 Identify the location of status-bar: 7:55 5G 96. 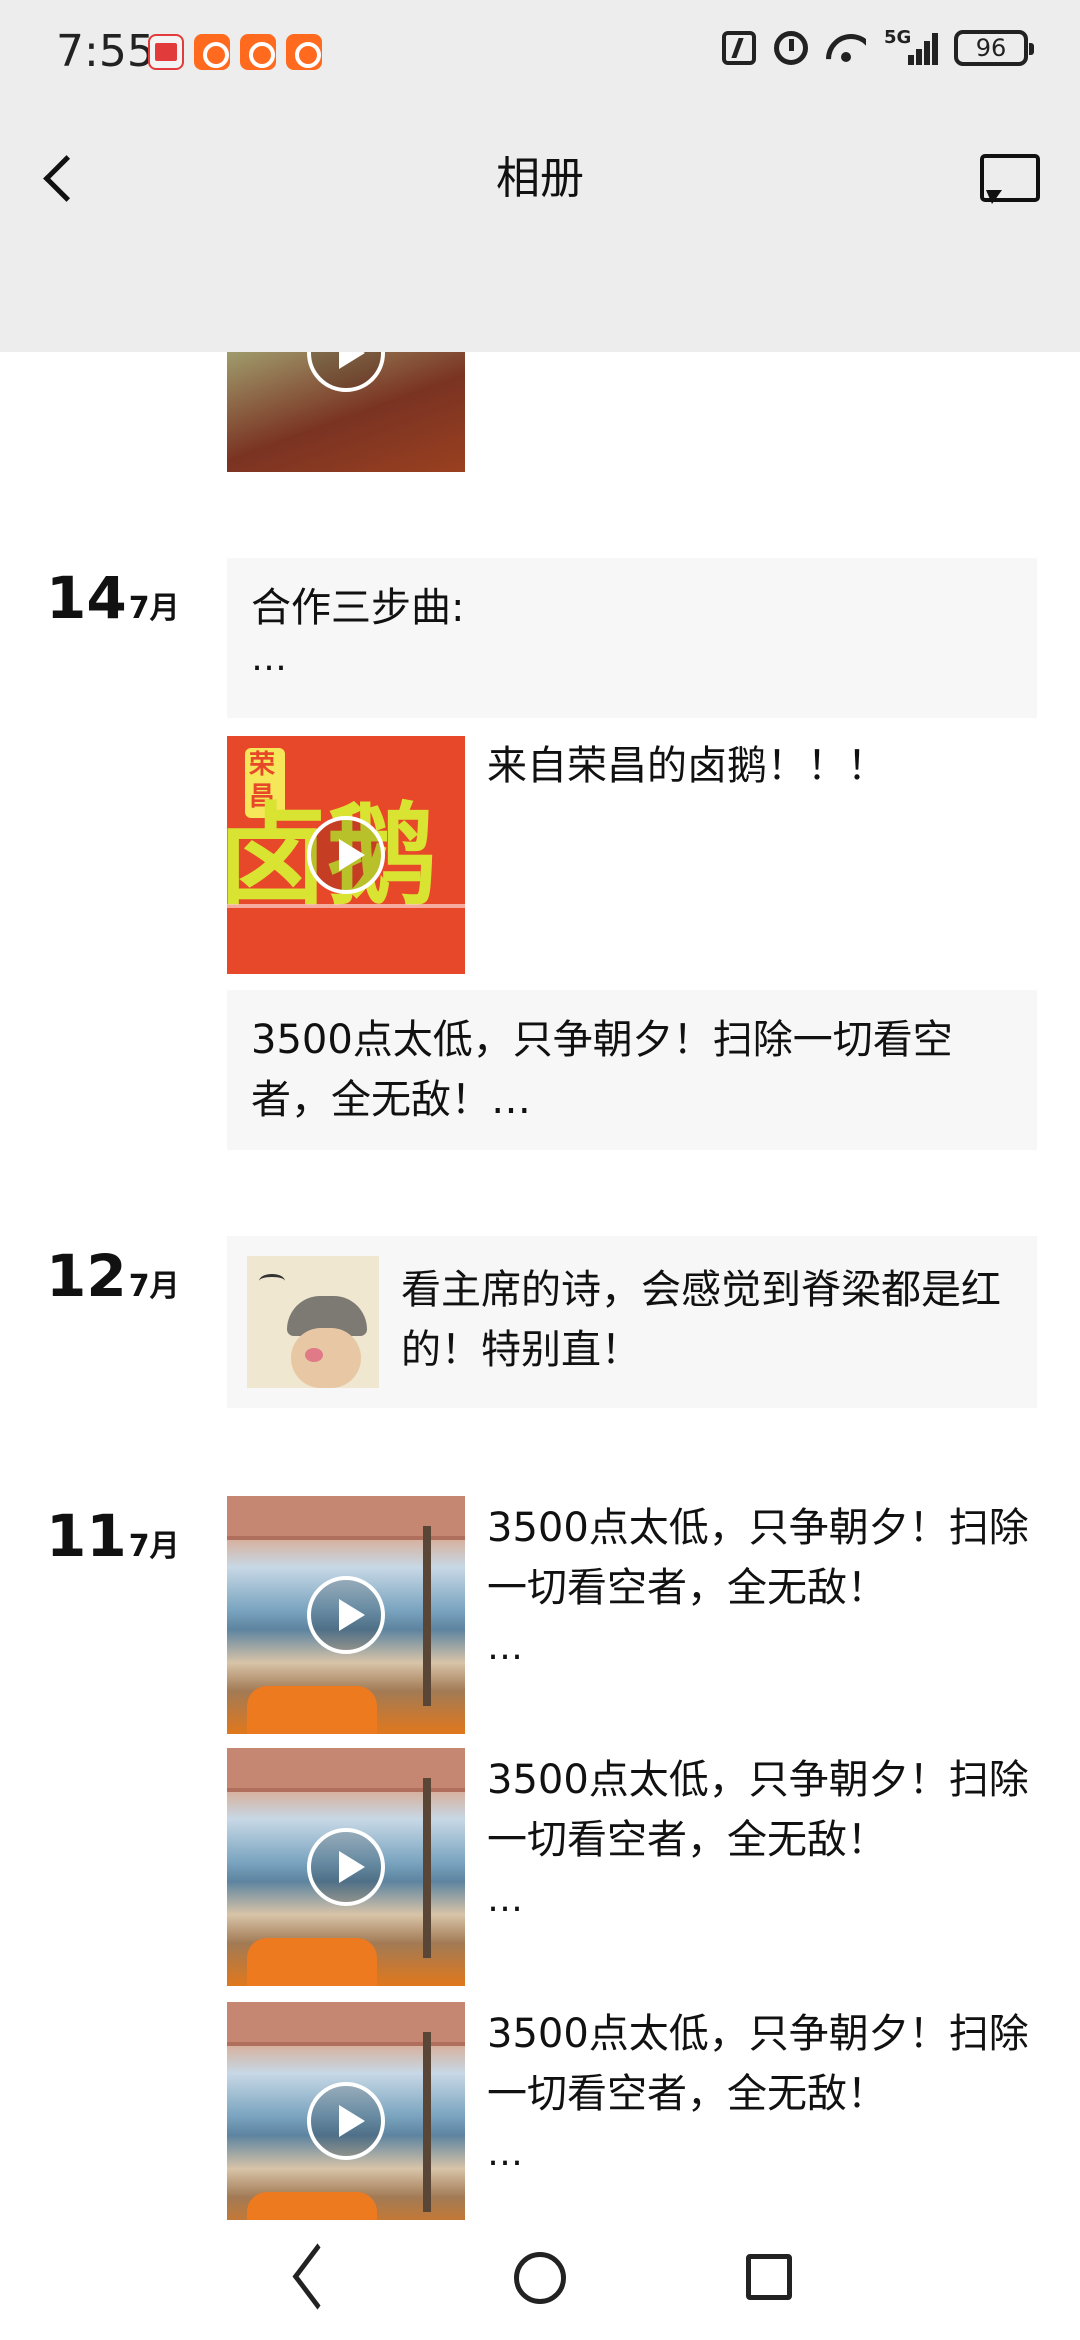
(540, 54).